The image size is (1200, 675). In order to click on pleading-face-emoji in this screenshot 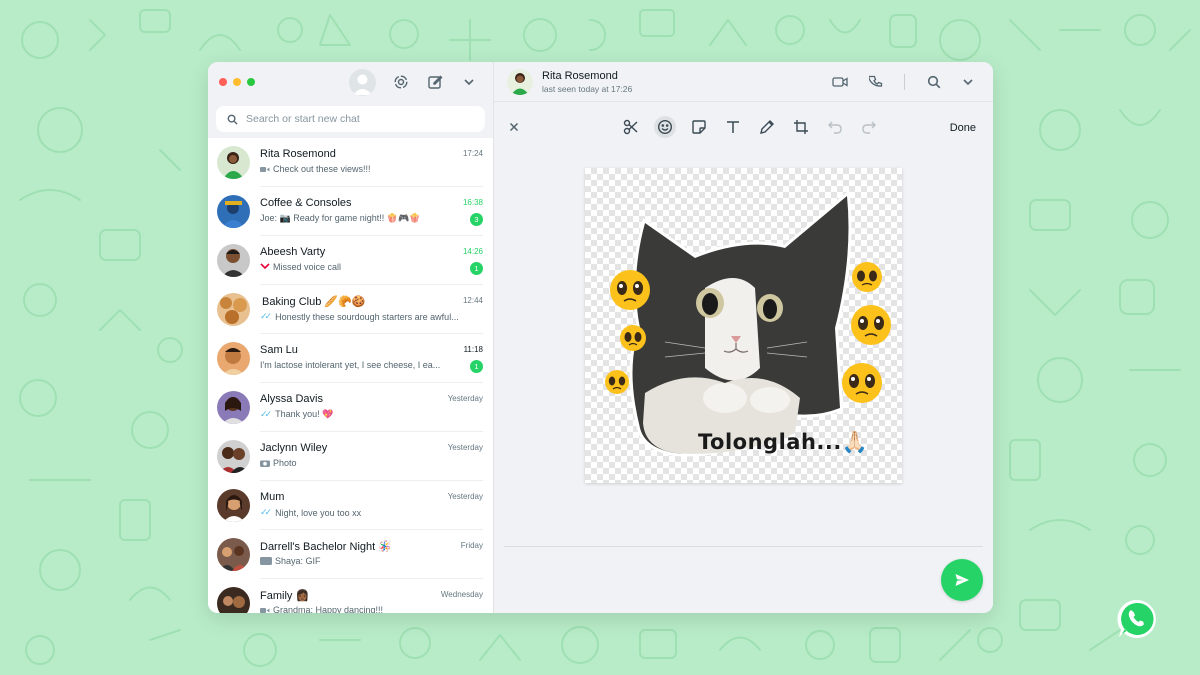, I will do `click(630, 290)`.